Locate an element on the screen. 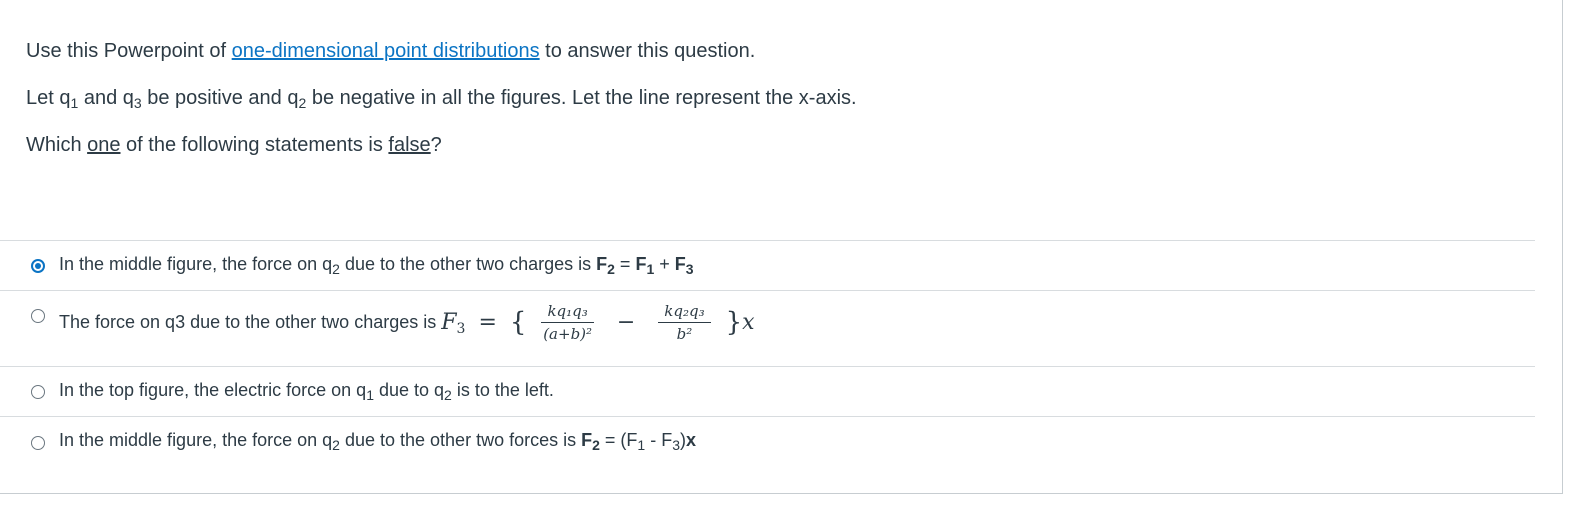 The width and height of the screenshot is (1594, 518). powerpoint-link: one-dimensional point distributions is located at coordinates (386, 51).